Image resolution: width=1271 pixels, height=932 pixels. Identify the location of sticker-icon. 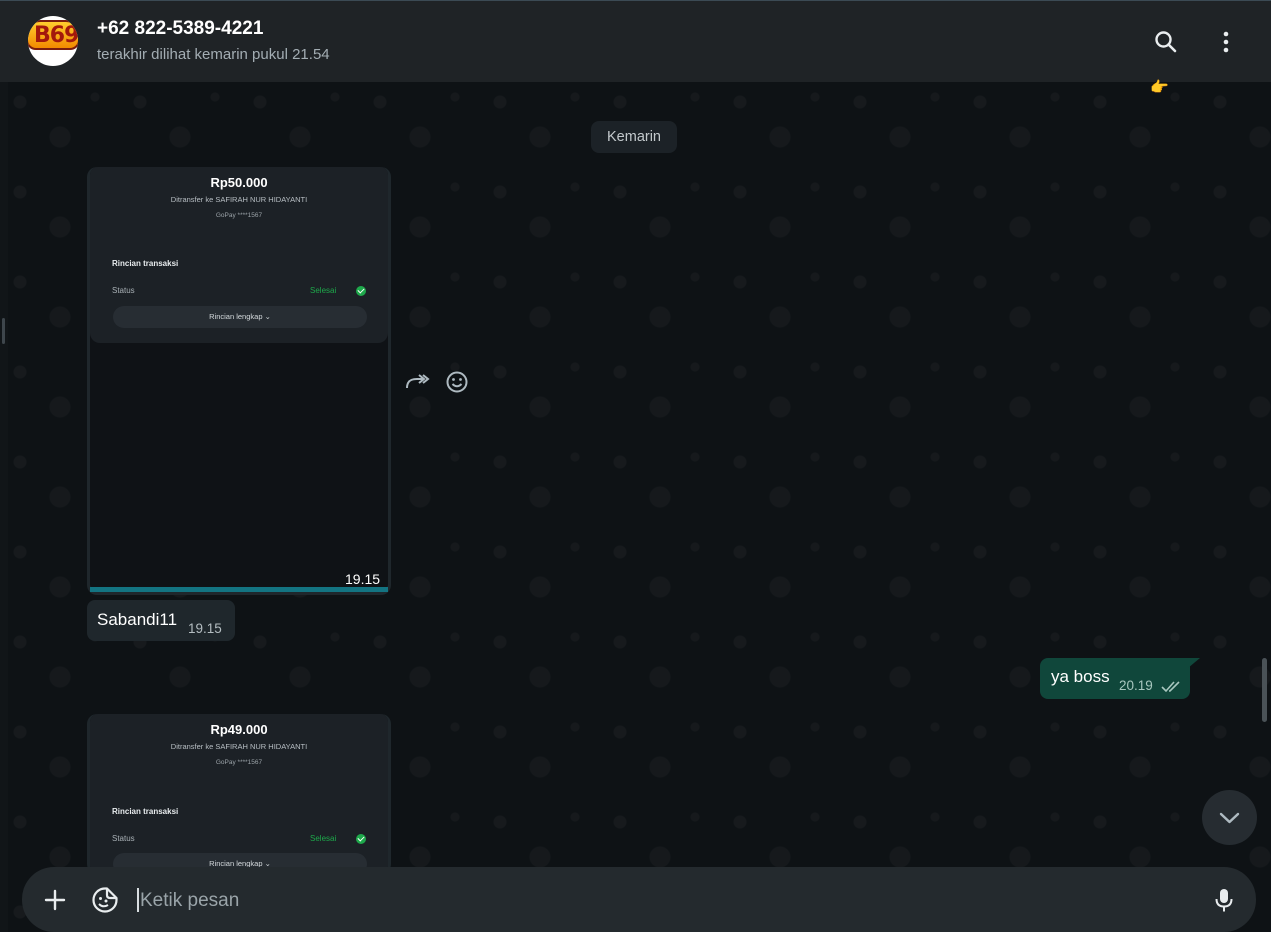
(105, 900).